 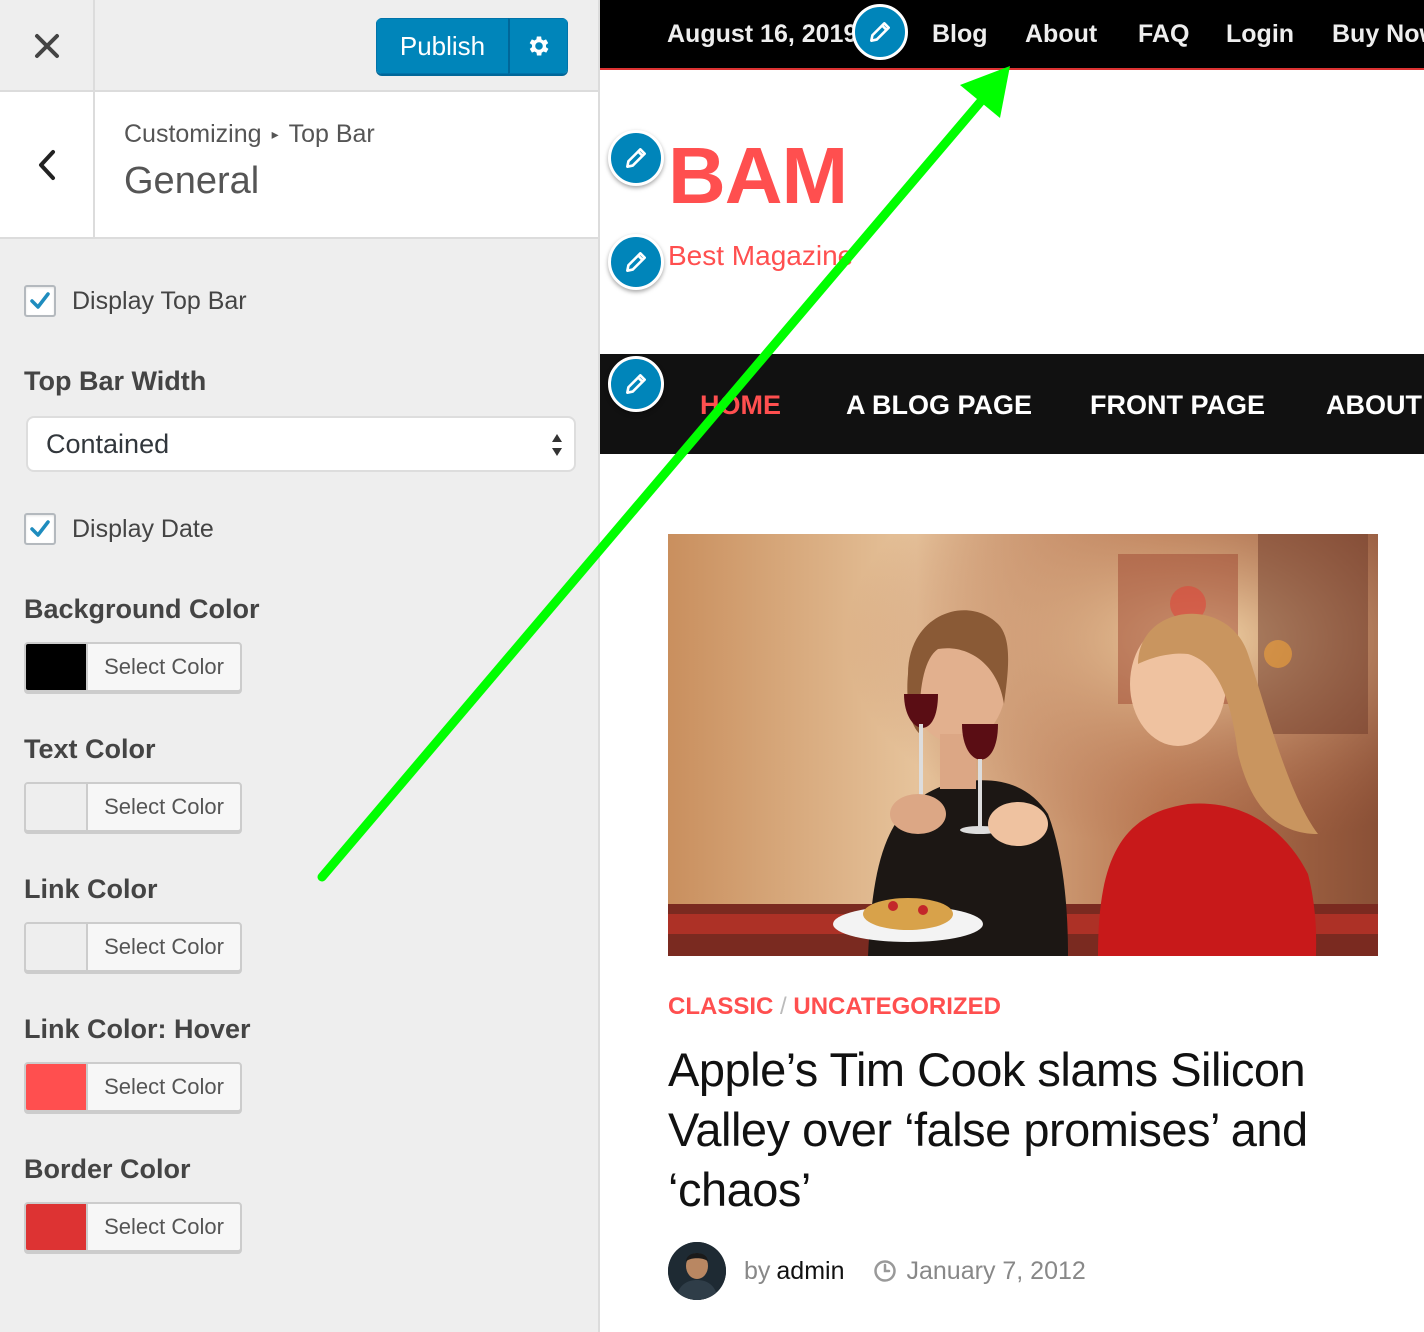 I want to click on main-navigation: HOME A BLOG PAGE FRONT PAGE ABOUT, so click(x=1012, y=404).